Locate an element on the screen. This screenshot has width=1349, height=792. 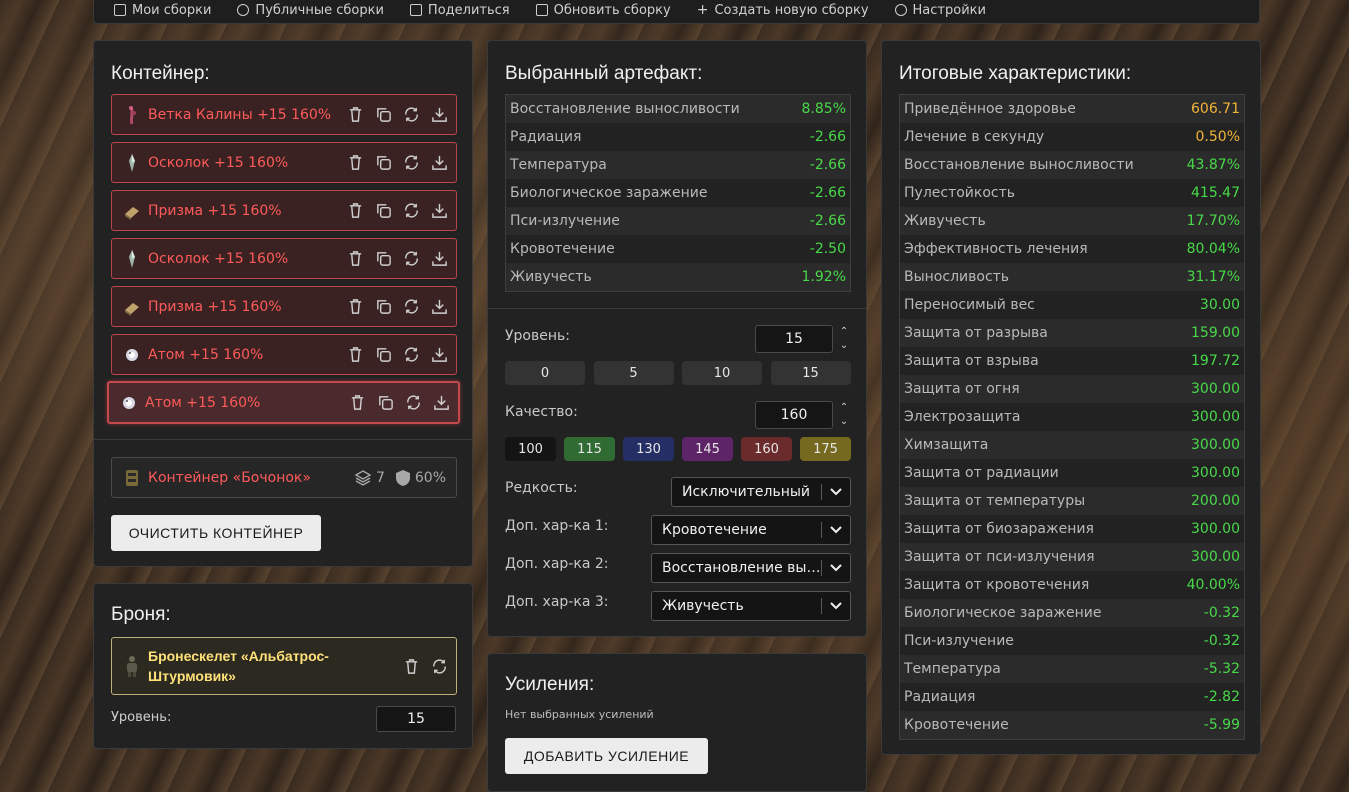
clear-container-button: ОЧИСТИТЬ КОНТЕЙНЕР is located at coordinates (216, 533).